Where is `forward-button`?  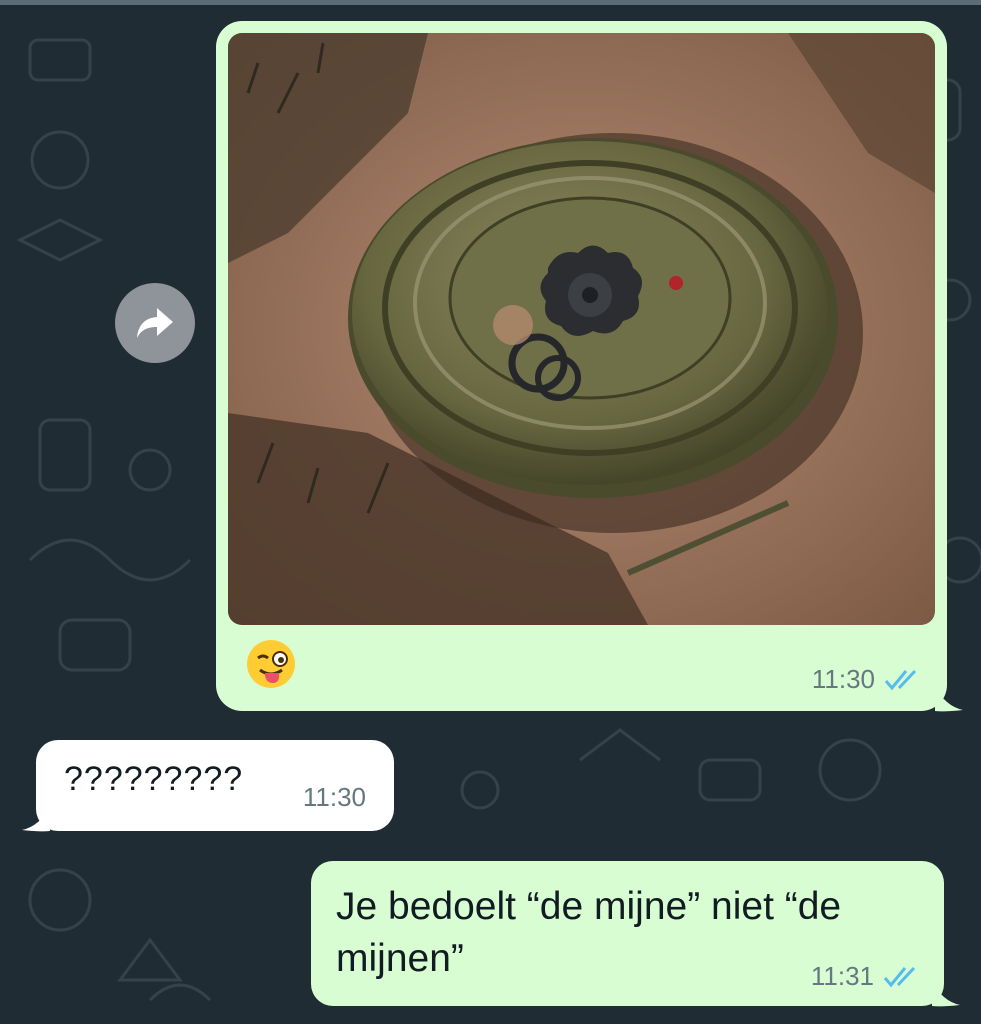
forward-button is located at coordinates (155, 323).